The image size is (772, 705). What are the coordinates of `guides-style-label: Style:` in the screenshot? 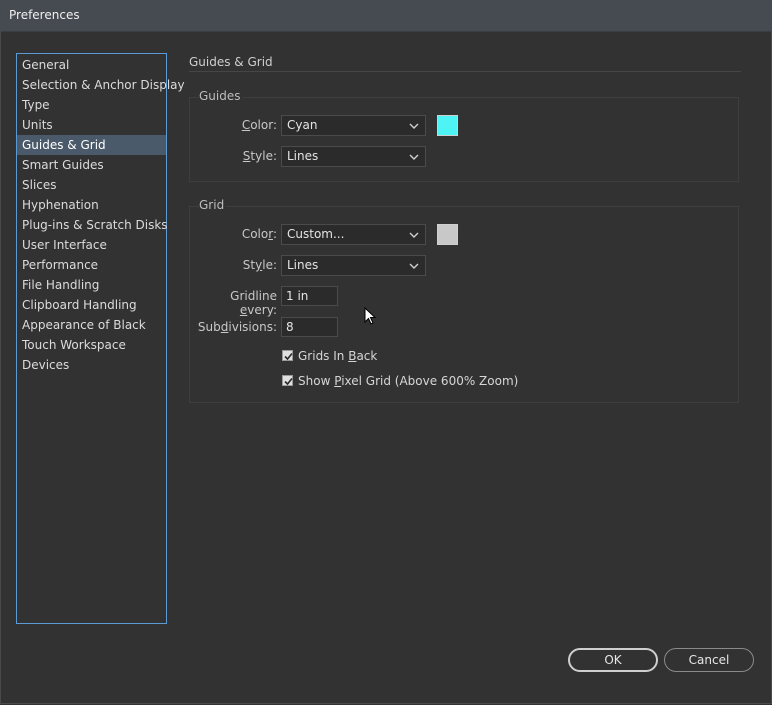 It's located at (259, 156).